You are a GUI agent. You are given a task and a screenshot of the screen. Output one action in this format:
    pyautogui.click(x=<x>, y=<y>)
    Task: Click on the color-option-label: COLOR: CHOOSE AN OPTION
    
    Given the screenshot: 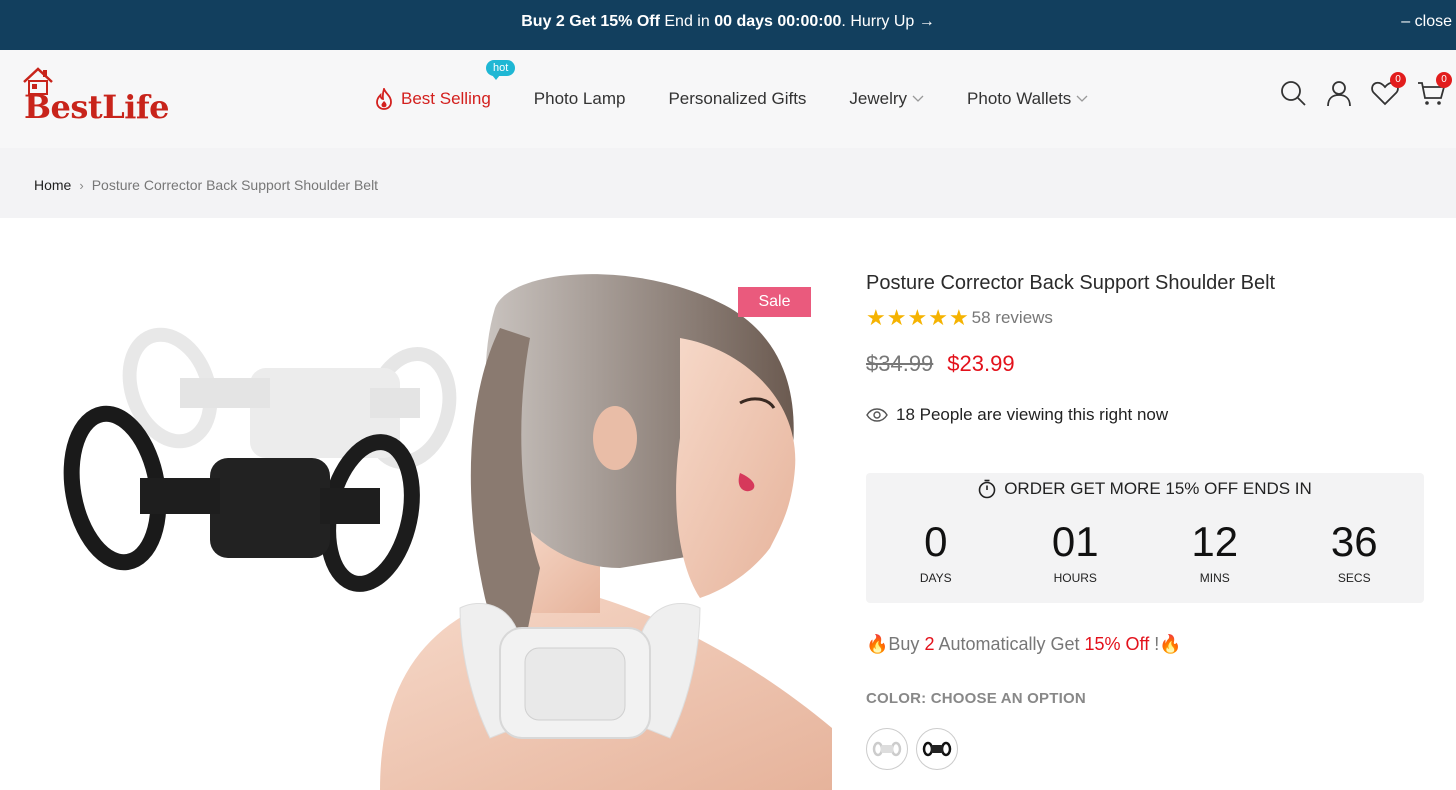 What is the action you would take?
    pyautogui.click(x=976, y=698)
    